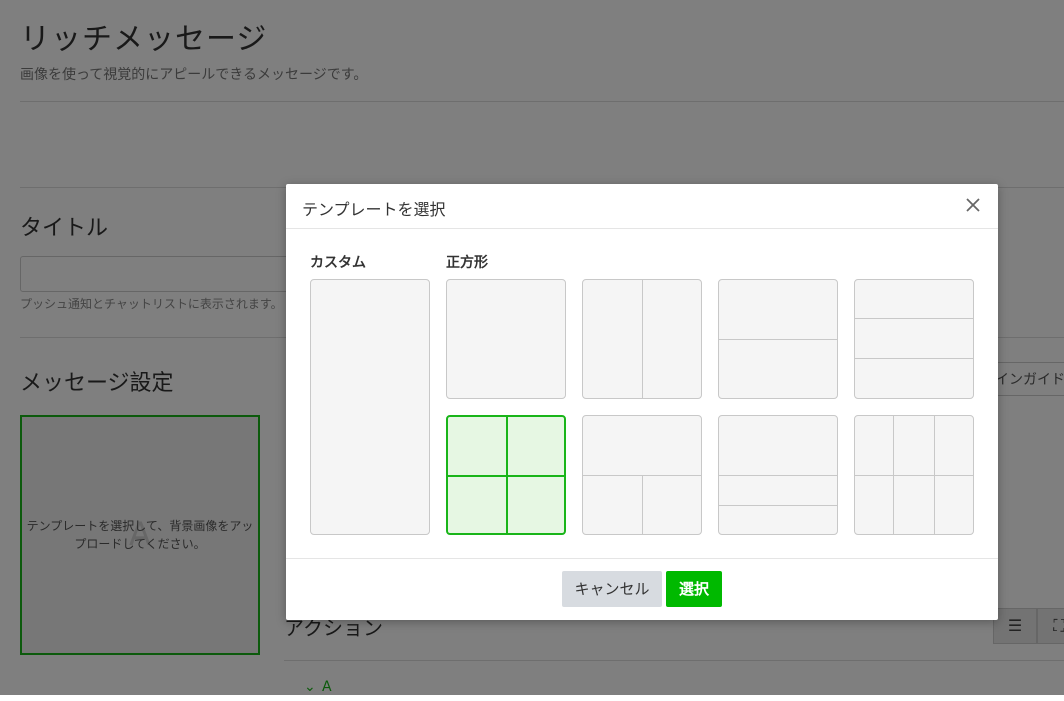 This screenshot has width=1064, height=701. What do you see at coordinates (467, 263) in the screenshot?
I see `square-label: 正方形` at bounding box center [467, 263].